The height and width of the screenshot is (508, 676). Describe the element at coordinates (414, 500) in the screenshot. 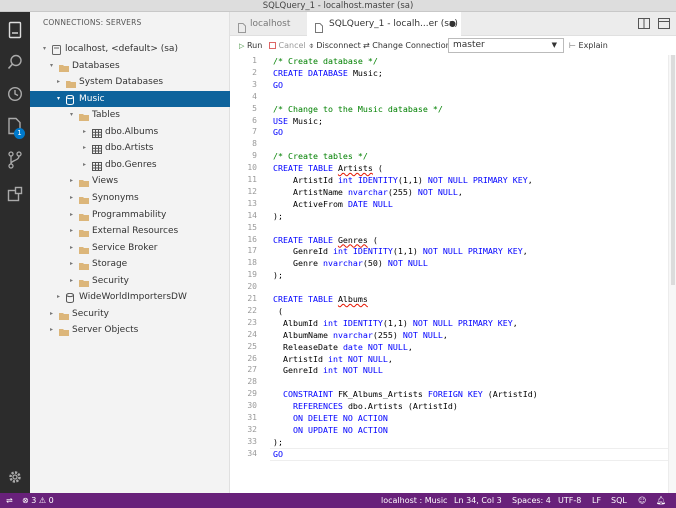

I see `connection-status: localhost : Music` at that location.